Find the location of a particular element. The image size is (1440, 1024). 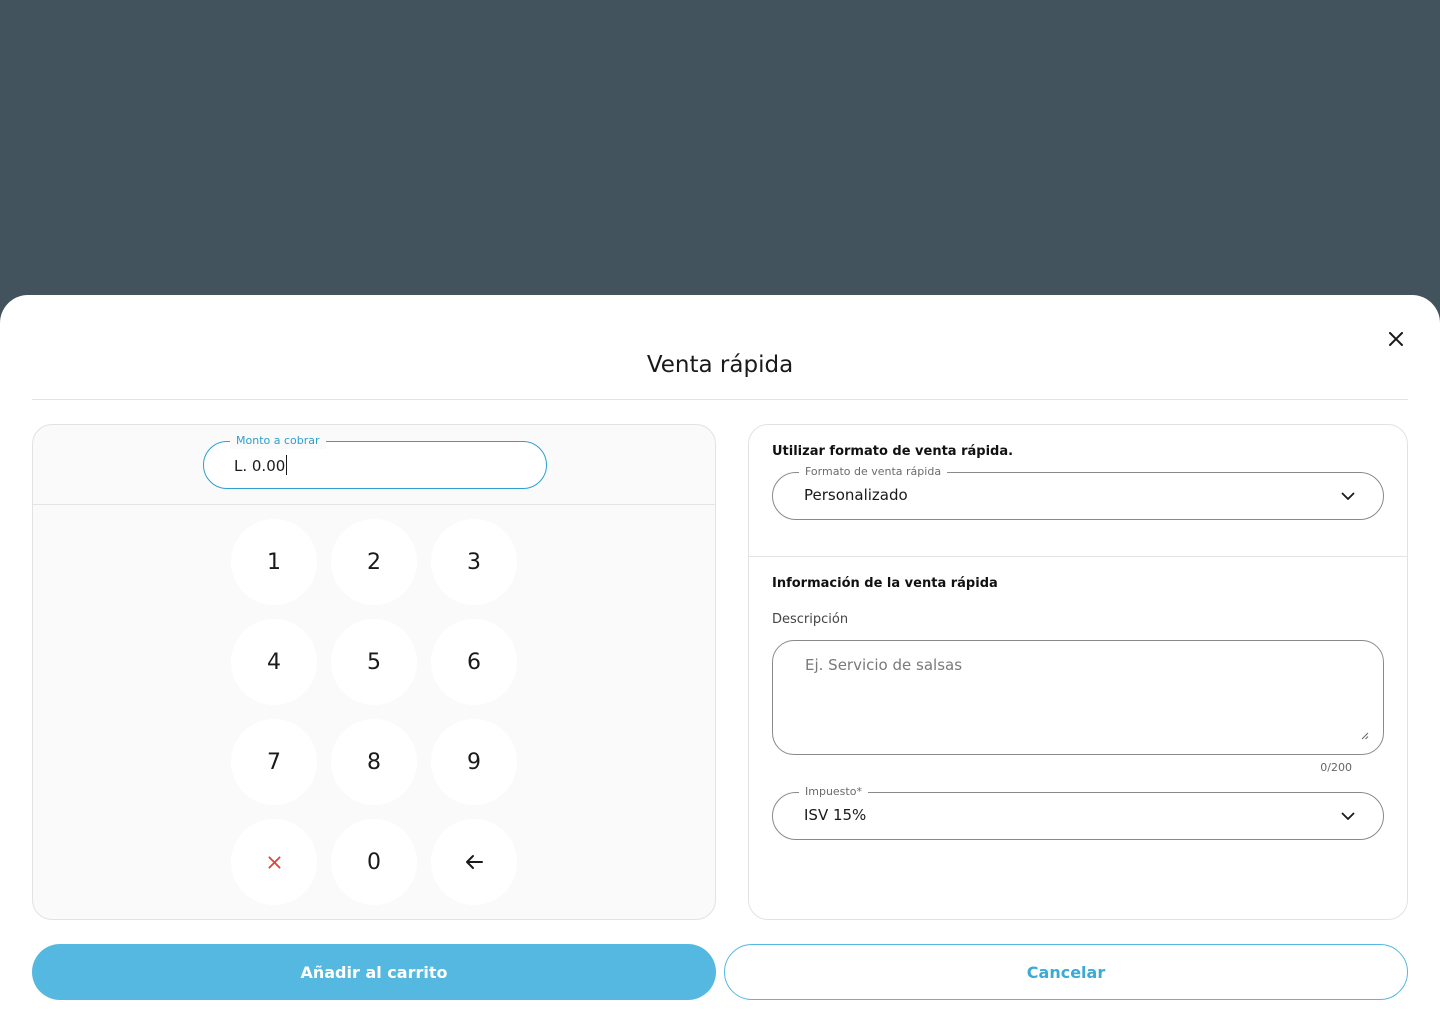

amount-value: L. 0.00 is located at coordinates (260, 466).